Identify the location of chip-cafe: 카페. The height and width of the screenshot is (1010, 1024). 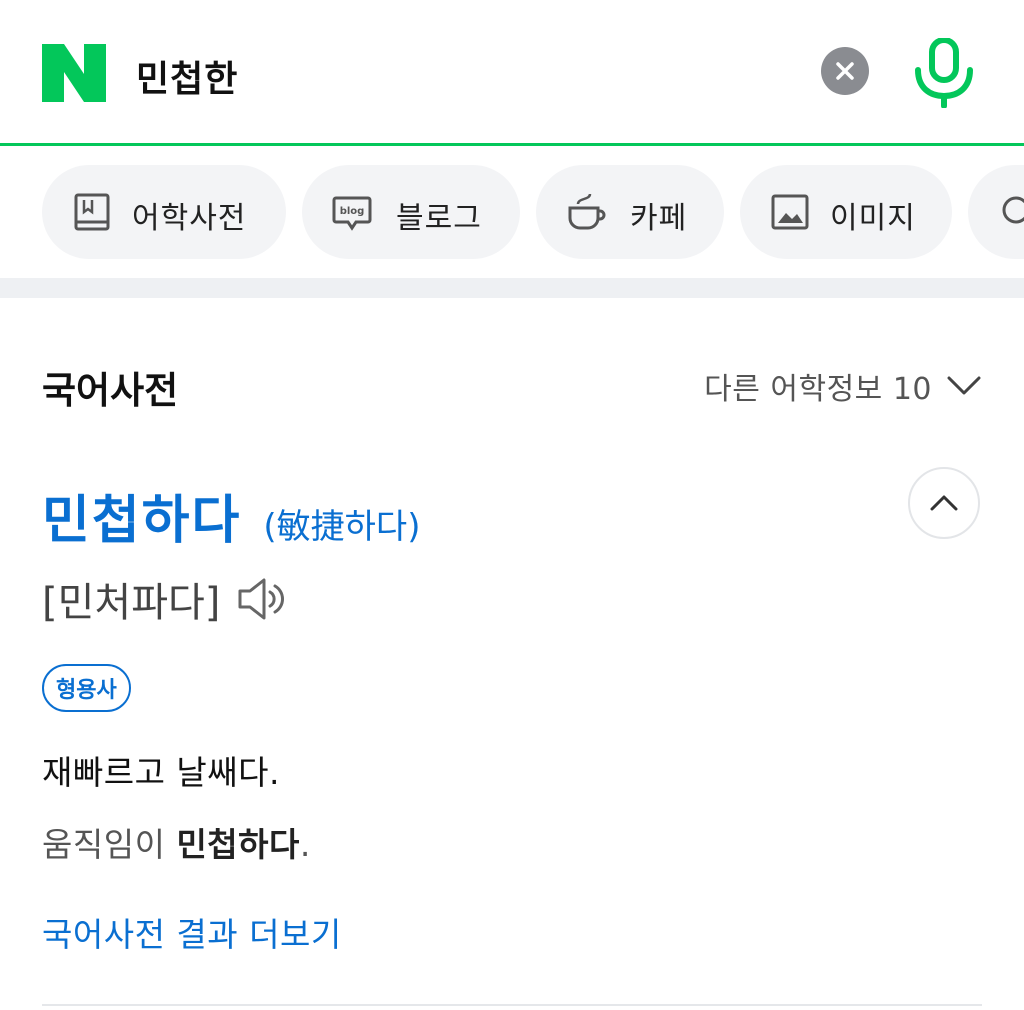
(630, 212).